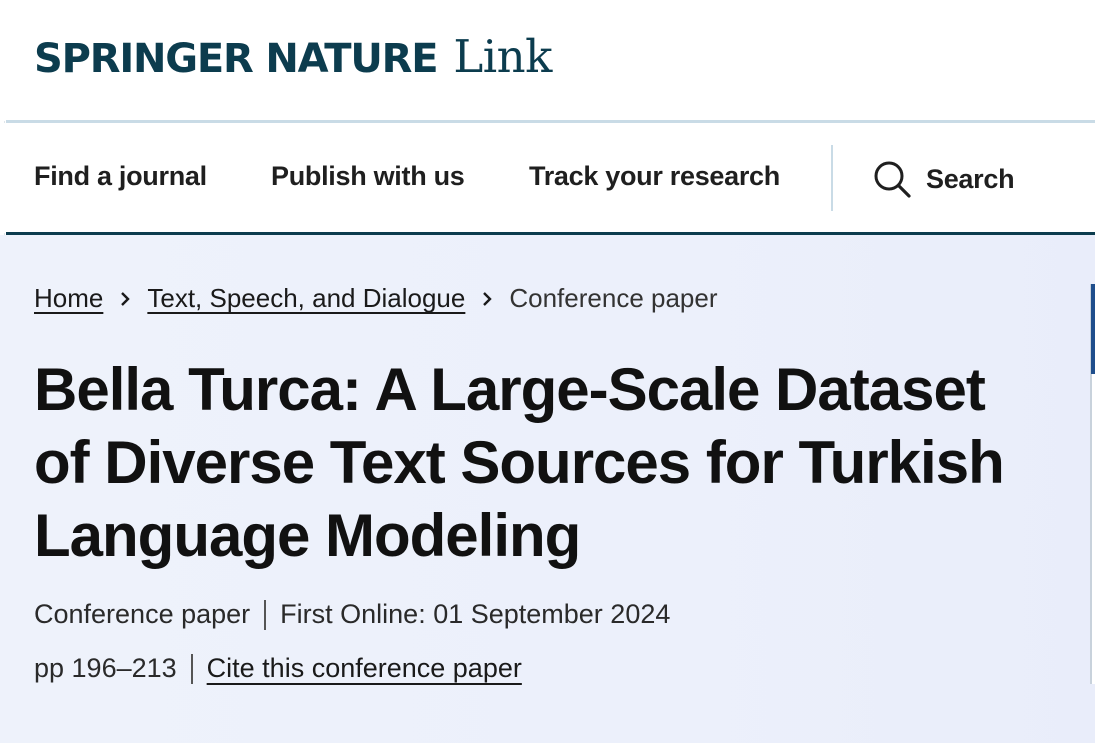 The width and height of the screenshot is (1095, 743). What do you see at coordinates (306, 298) in the screenshot?
I see `breadcrumb-parent-link: Text, Speech, and Dialogue` at bounding box center [306, 298].